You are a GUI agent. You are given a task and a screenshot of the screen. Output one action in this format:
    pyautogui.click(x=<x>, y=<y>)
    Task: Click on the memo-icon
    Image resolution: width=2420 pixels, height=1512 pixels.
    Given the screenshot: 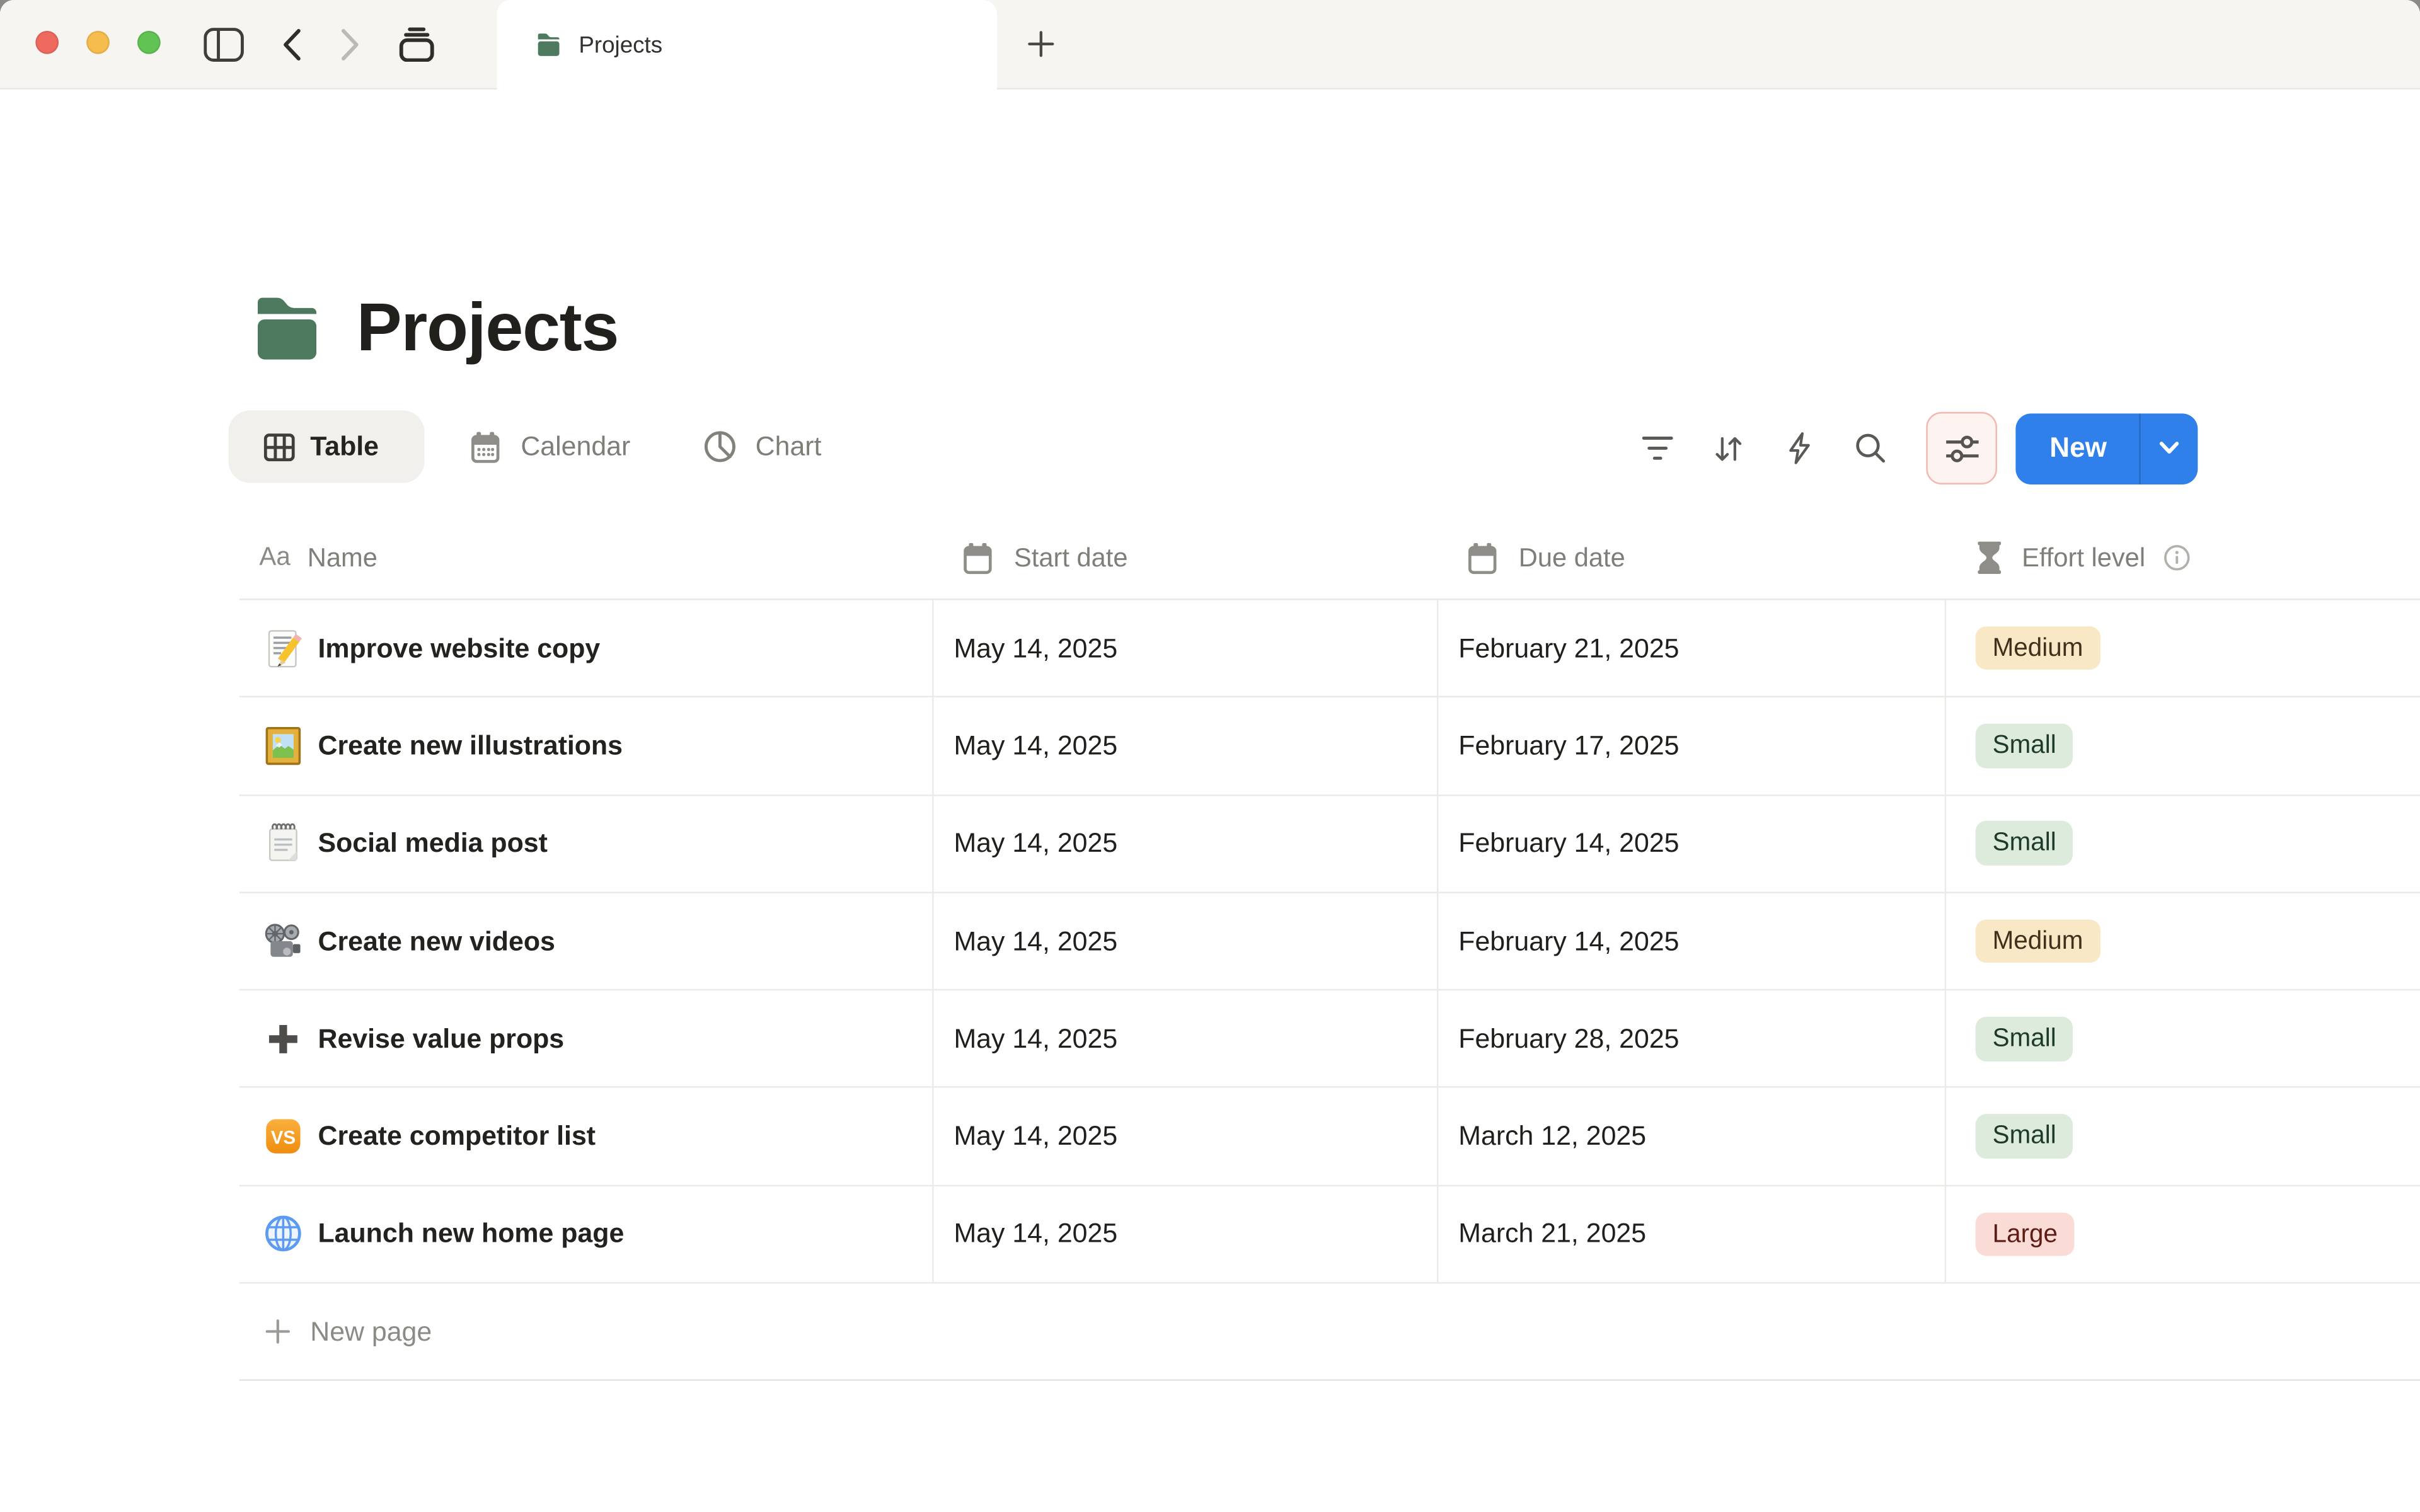 What is the action you would take?
    pyautogui.click(x=283, y=648)
    